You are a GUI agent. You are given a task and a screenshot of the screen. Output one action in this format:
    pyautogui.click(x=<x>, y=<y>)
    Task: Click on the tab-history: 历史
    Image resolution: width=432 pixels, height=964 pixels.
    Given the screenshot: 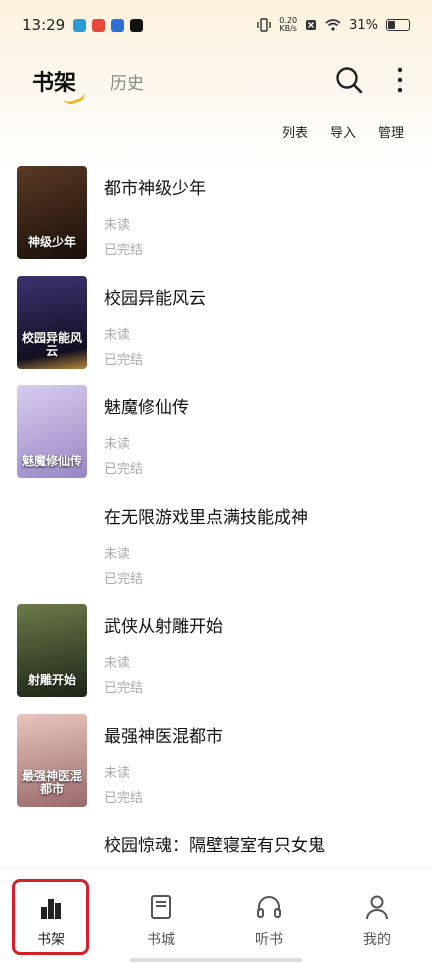 What is the action you would take?
    pyautogui.click(x=127, y=81)
    